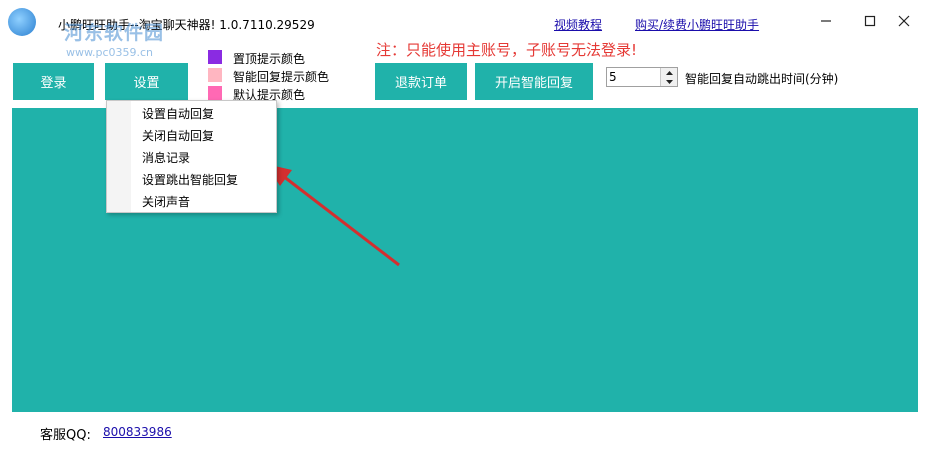  Describe the element at coordinates (507, 50) in the screenshot. I see `login-notice: 注：只能使用主账号，子账号无法登录!` at that location.